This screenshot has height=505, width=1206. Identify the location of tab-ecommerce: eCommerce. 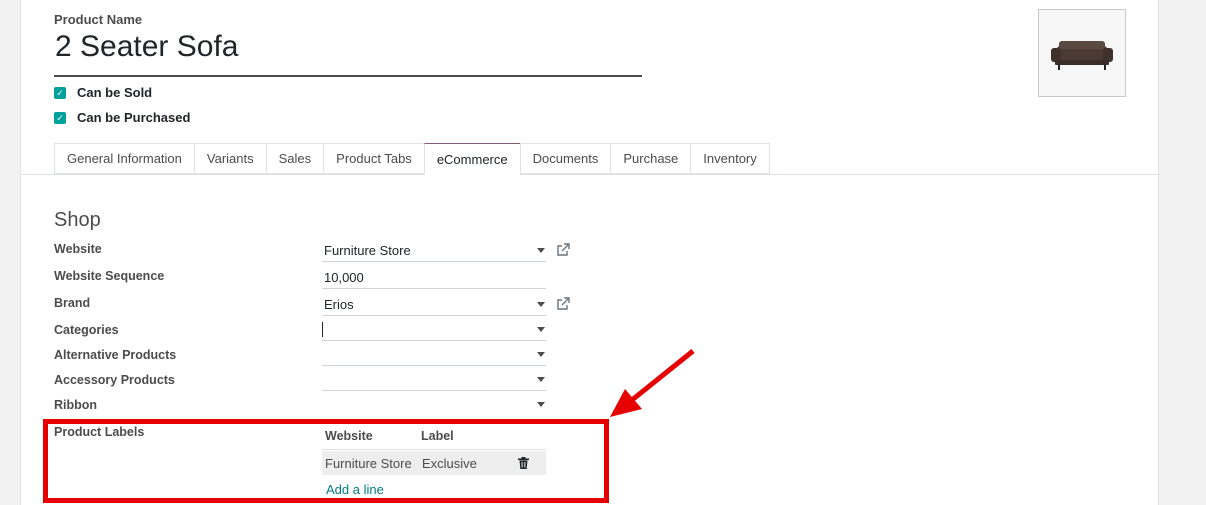
(471, 159).